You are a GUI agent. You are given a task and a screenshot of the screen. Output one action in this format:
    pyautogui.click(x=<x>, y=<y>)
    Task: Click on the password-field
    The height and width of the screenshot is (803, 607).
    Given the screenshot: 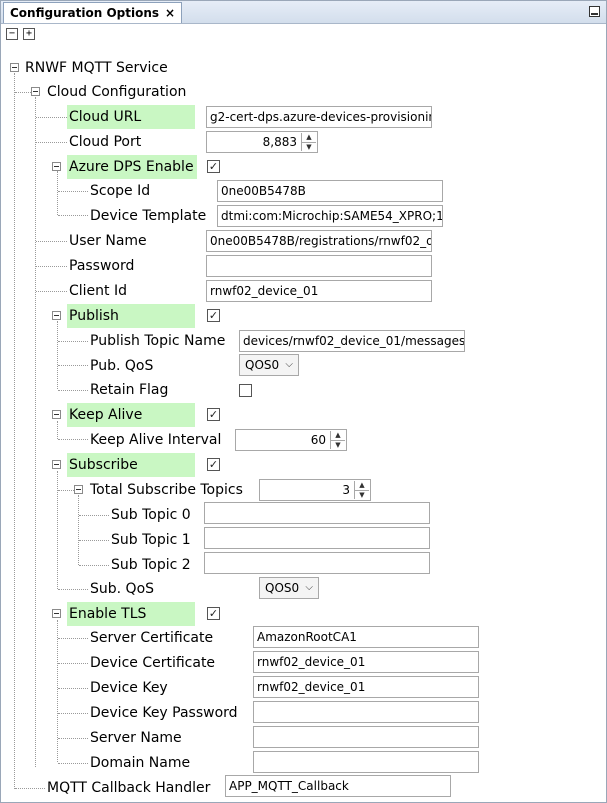 What is the action you would take?
    pyautogui.click(x=319, y=266)
    